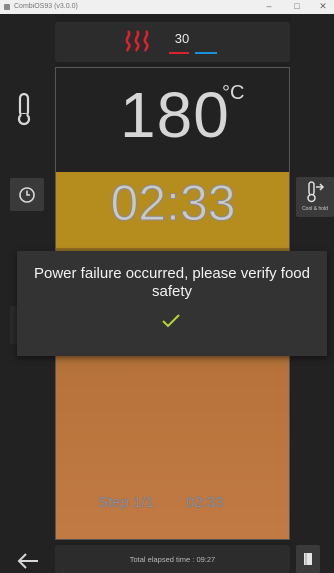 The image size is (334, 573). What do you see at coordinates (316, 192) in the screenshot?
I see `thermometer-arrow-icon` at bounding box center [316, 192].